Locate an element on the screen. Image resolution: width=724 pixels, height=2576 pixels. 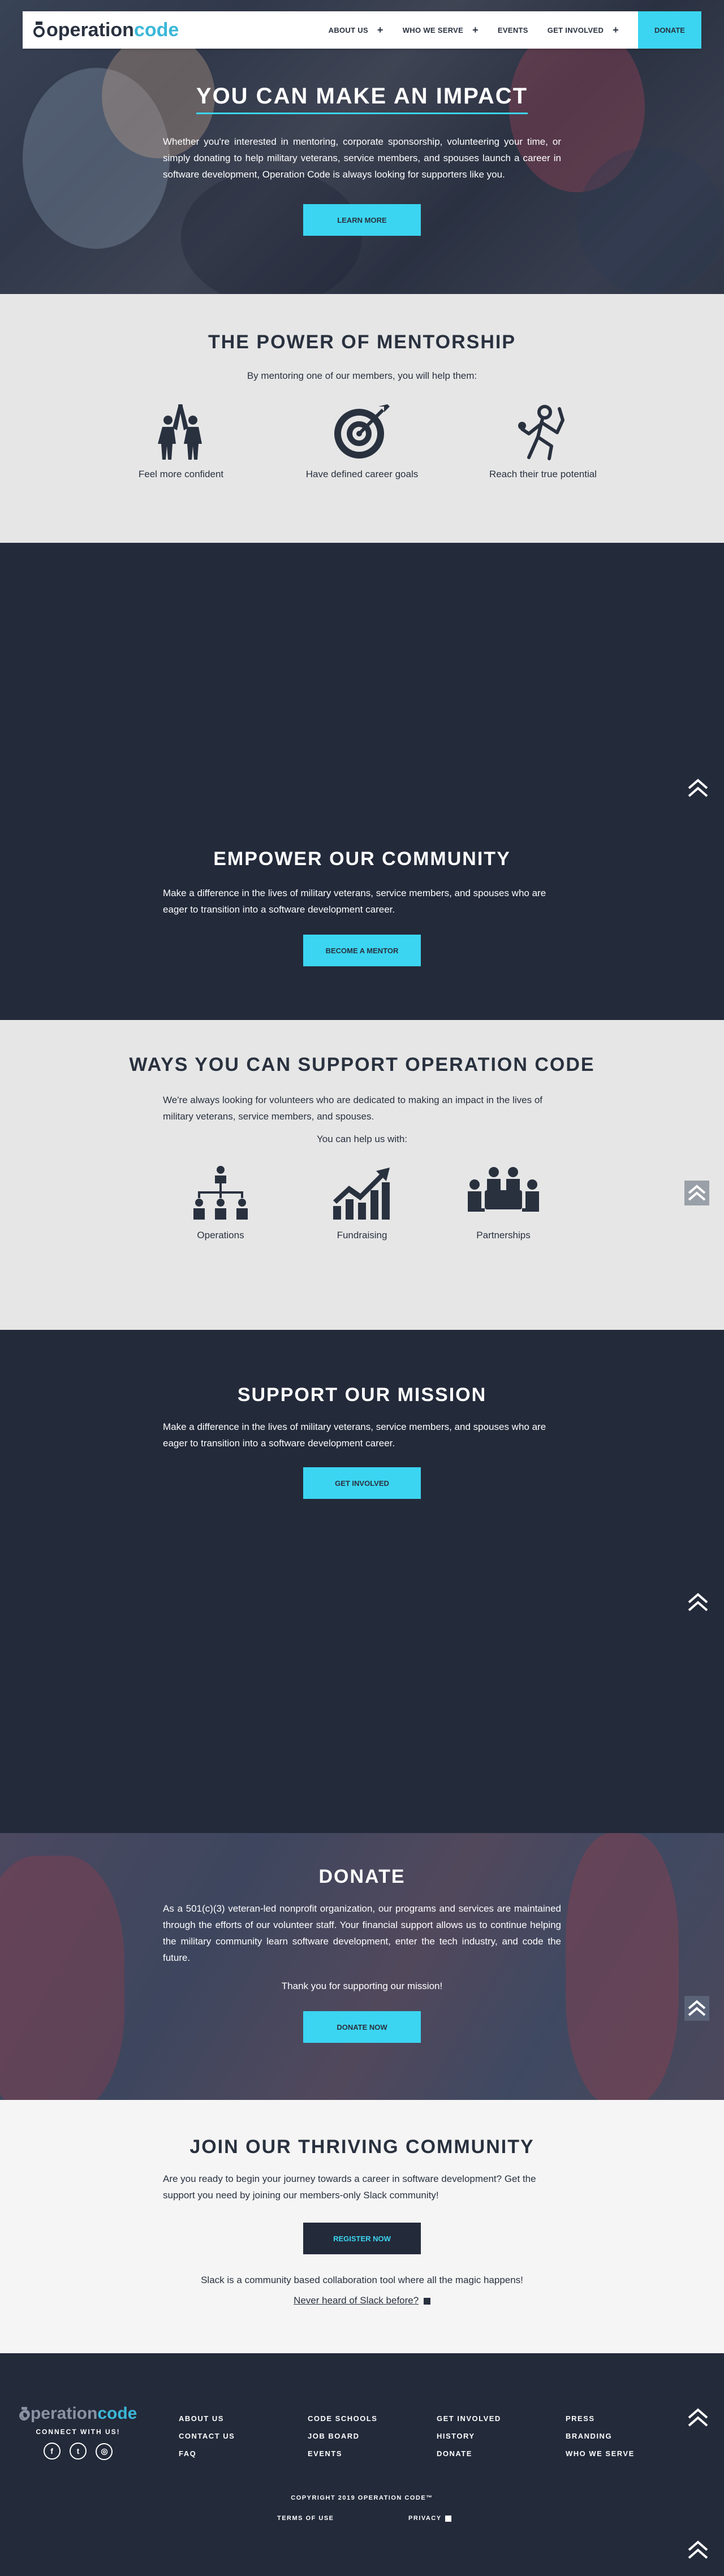
slack-link: Never heard of Slack before? is located at coordinates (356, 2300).